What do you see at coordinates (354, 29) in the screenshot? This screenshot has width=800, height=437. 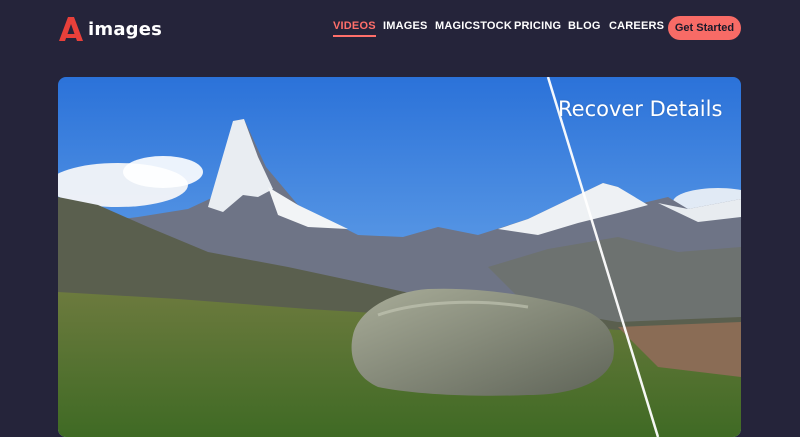 I see `nav-item-videos: VIDEOS` at bounding box center [354, 29].